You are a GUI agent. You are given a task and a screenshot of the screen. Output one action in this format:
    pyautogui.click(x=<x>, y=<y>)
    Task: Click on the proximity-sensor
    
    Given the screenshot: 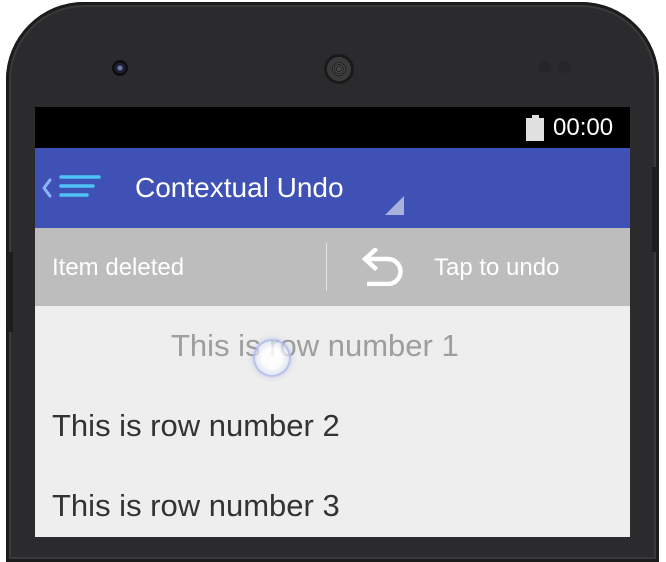 What is the action you would take?
    pyautogui.click(x=545, y=67)
    